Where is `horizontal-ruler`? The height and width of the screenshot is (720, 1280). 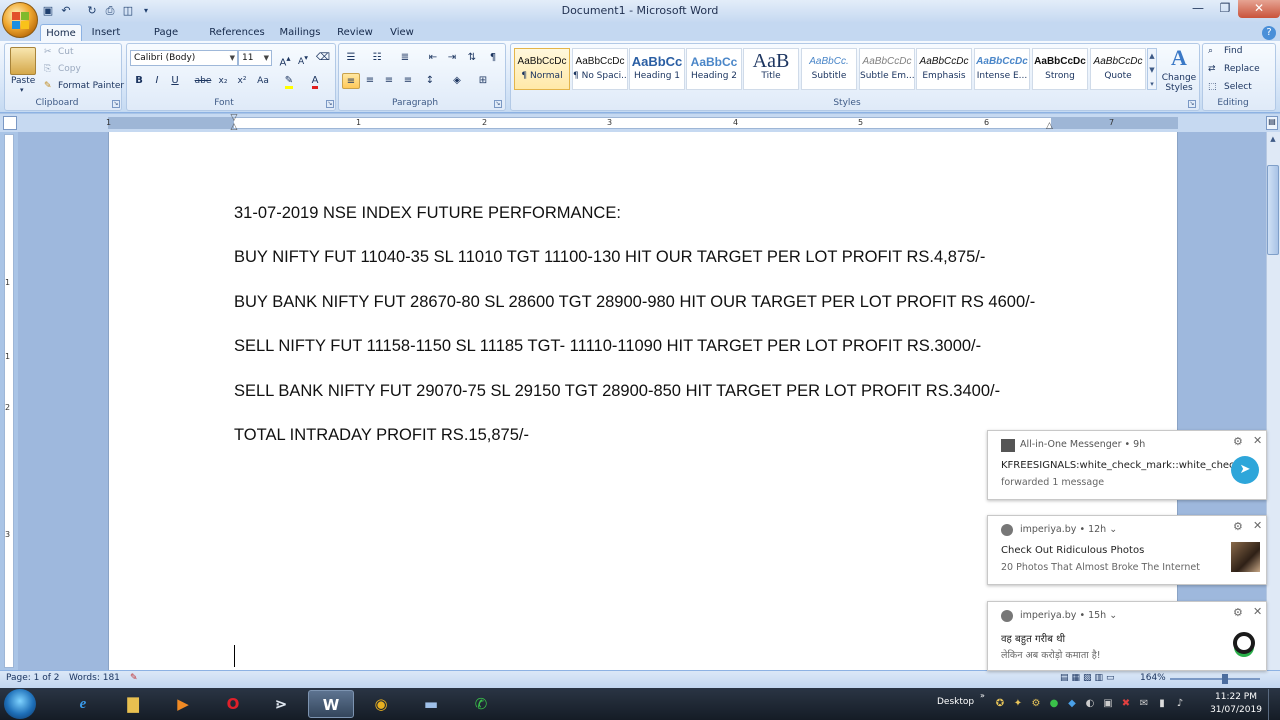 horizontal-ruler is located at coordinates (643, 123).